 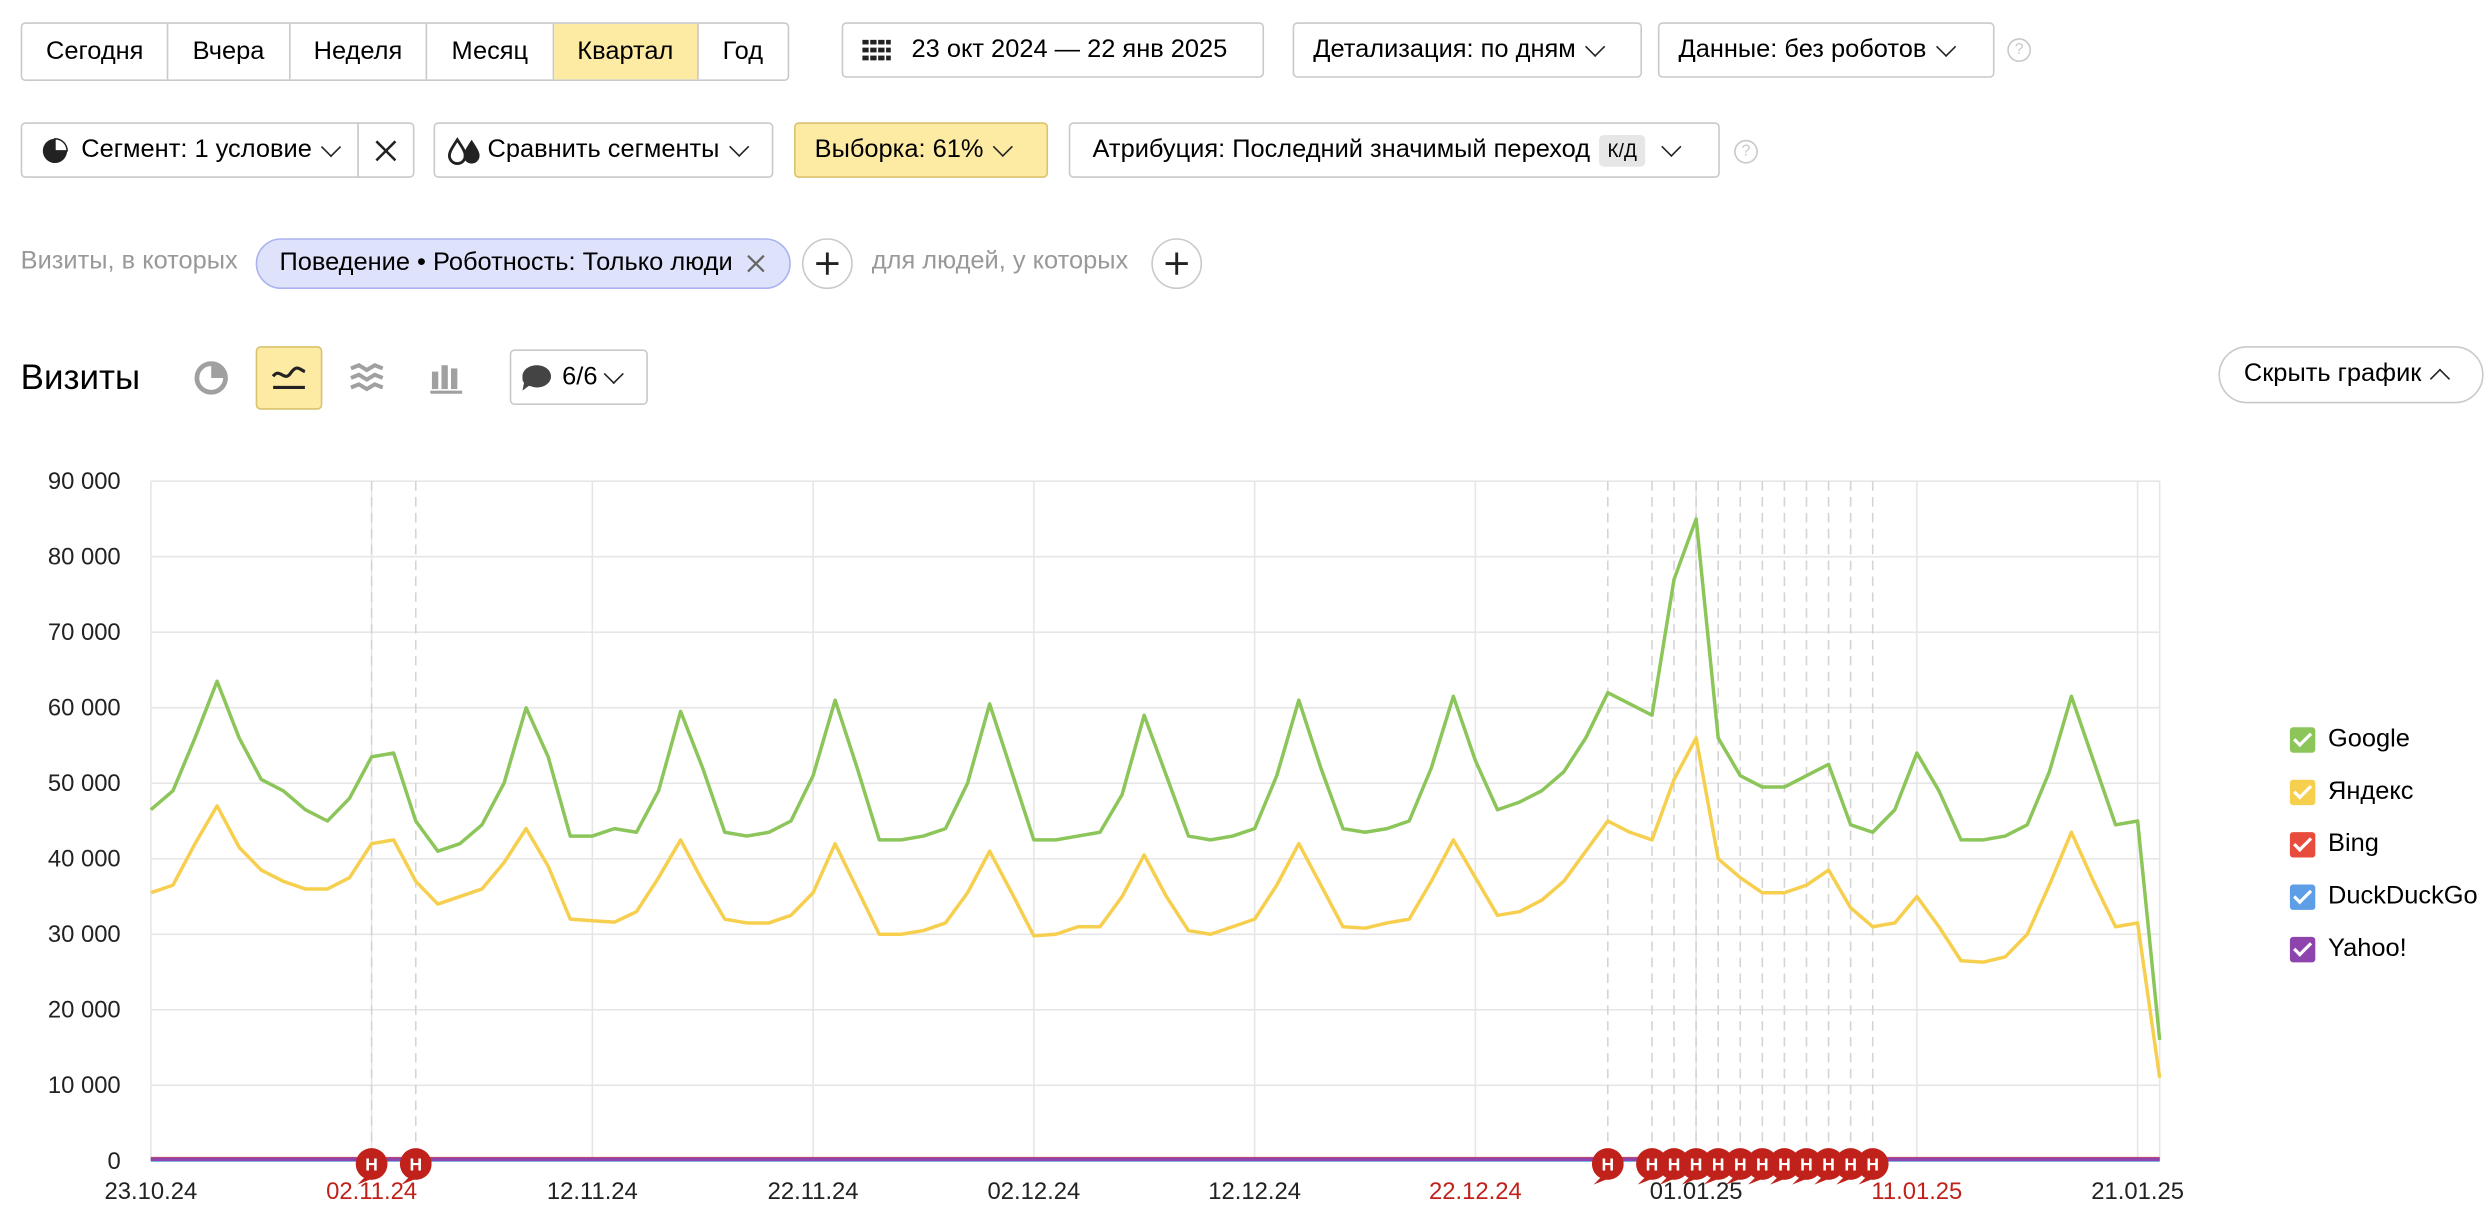 I want to click on date-range-label: 23 окт 2024 — 22 янв 2025, so click(x=1069, y=49).